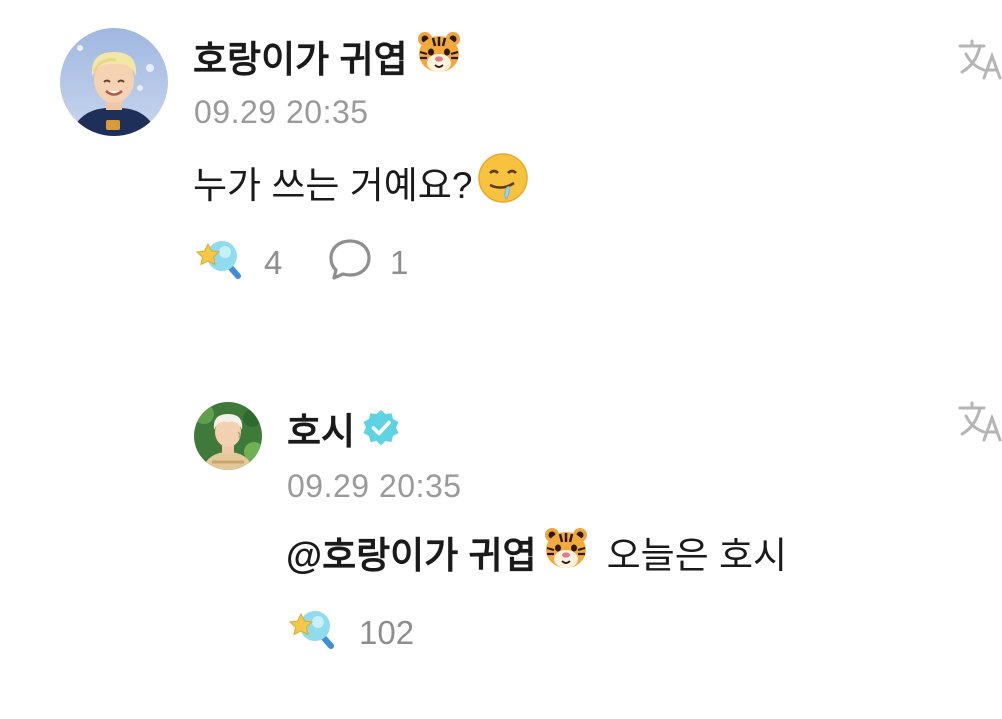 This screenshot has width=1002, height=719. Describe the element at coordinates (399, 262) in the screenshot. I see `reply-count: 1` at that location.